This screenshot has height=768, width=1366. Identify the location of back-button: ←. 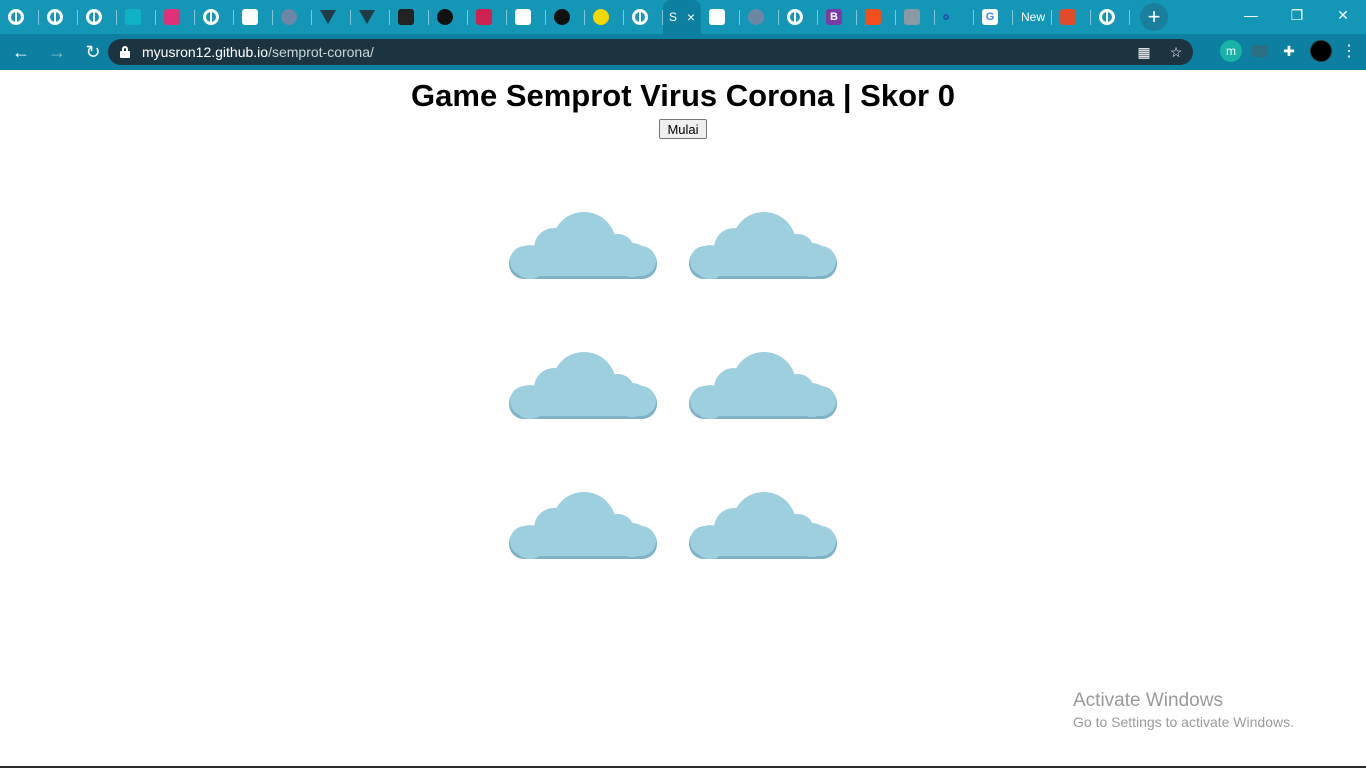
(21, 52).